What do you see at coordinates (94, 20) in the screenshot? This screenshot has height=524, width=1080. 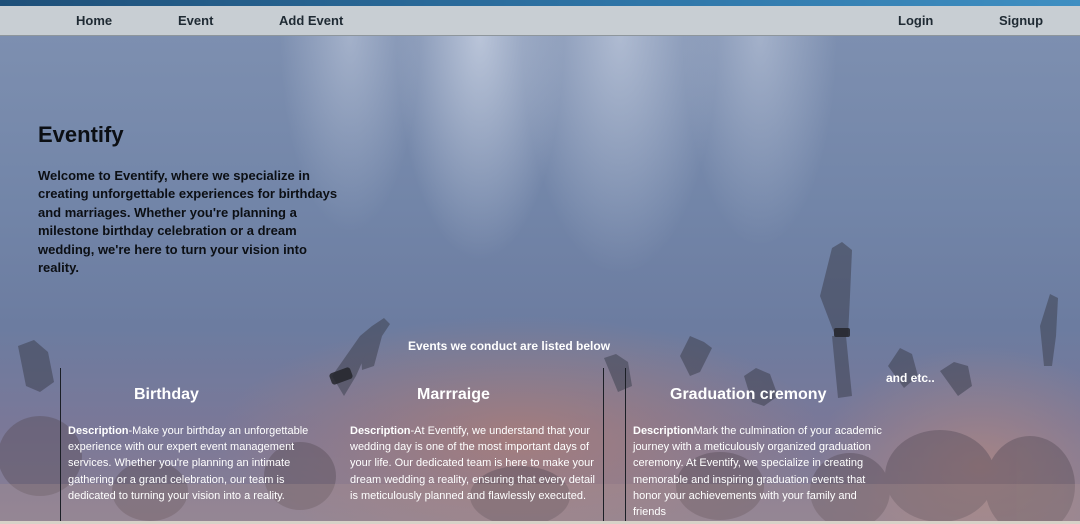 I see `nav-home-link: Home` at bounding box center [94, 20].